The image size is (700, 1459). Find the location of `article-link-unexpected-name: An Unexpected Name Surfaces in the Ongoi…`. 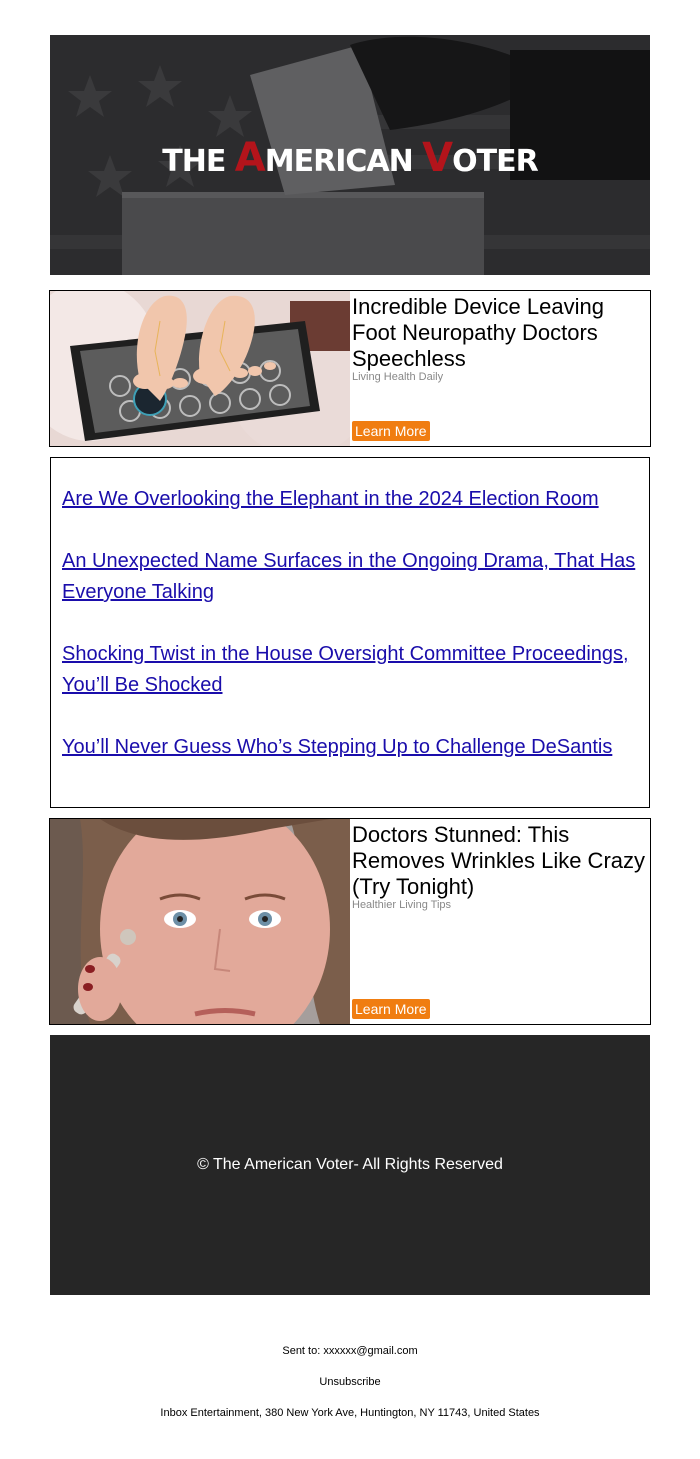

article-link-unexpected-name: An Unexpected Name Surfaces in the Ongoi… is located at coordinates (350, 577).